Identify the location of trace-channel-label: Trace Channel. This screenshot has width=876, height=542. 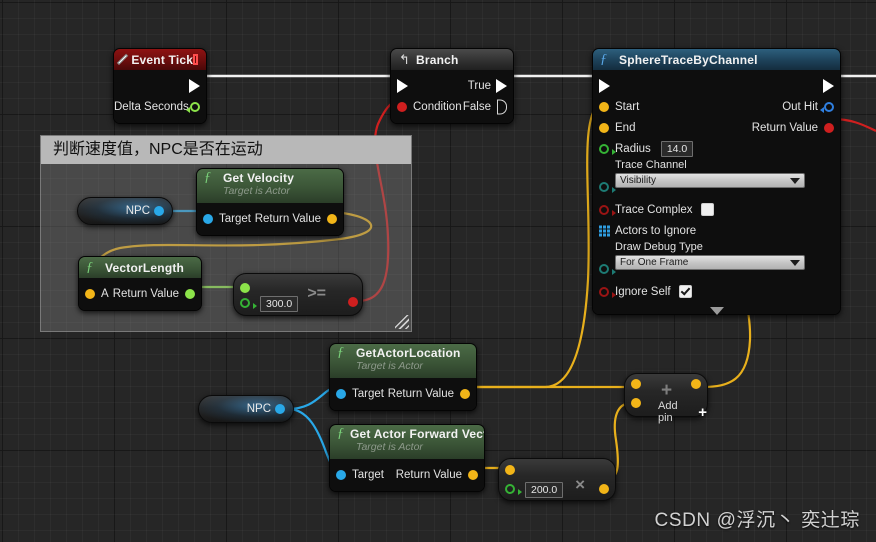
(651, 165).